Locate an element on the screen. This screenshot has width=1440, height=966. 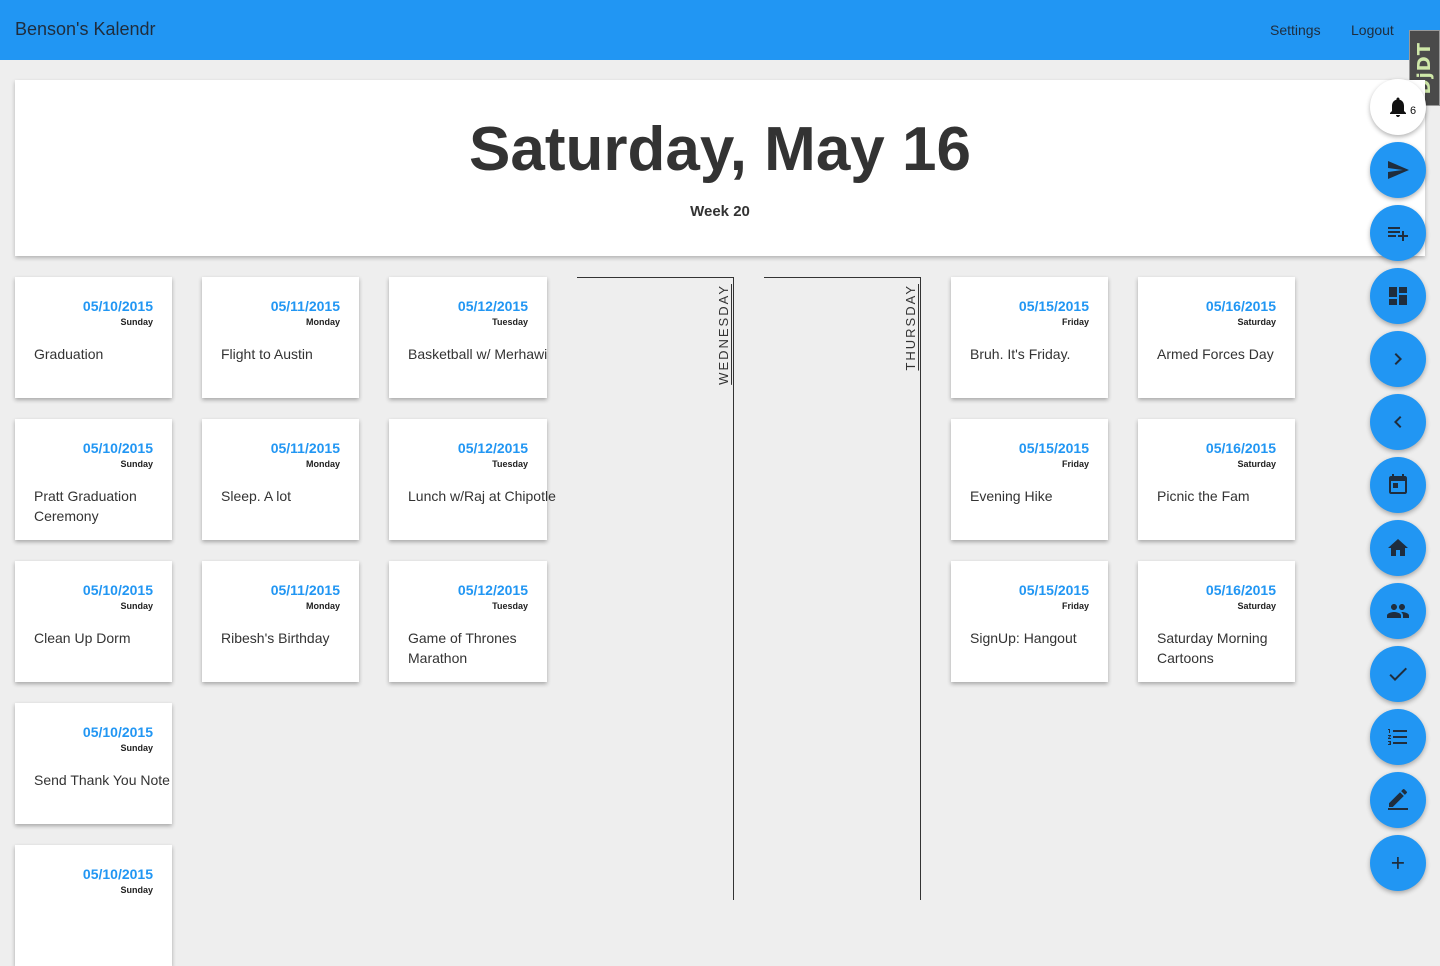
previous-week-button is located at coordinates (1398, 422).